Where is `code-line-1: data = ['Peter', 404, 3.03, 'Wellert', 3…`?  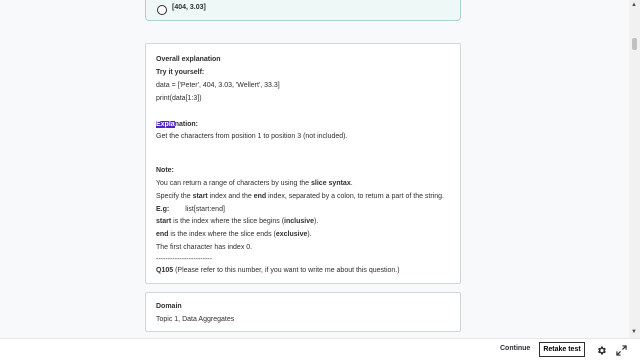 code-line-1: data = ['Peter', 404, 3.03, 'Wellert', 3… is located at coordinates (218, 85).